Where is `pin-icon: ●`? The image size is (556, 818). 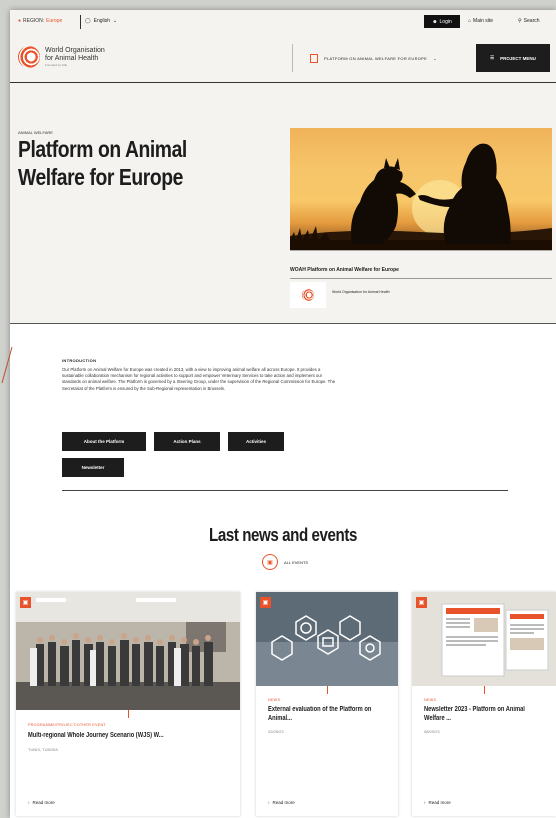
pin-icon: ● is located at coordinates (20, 21).